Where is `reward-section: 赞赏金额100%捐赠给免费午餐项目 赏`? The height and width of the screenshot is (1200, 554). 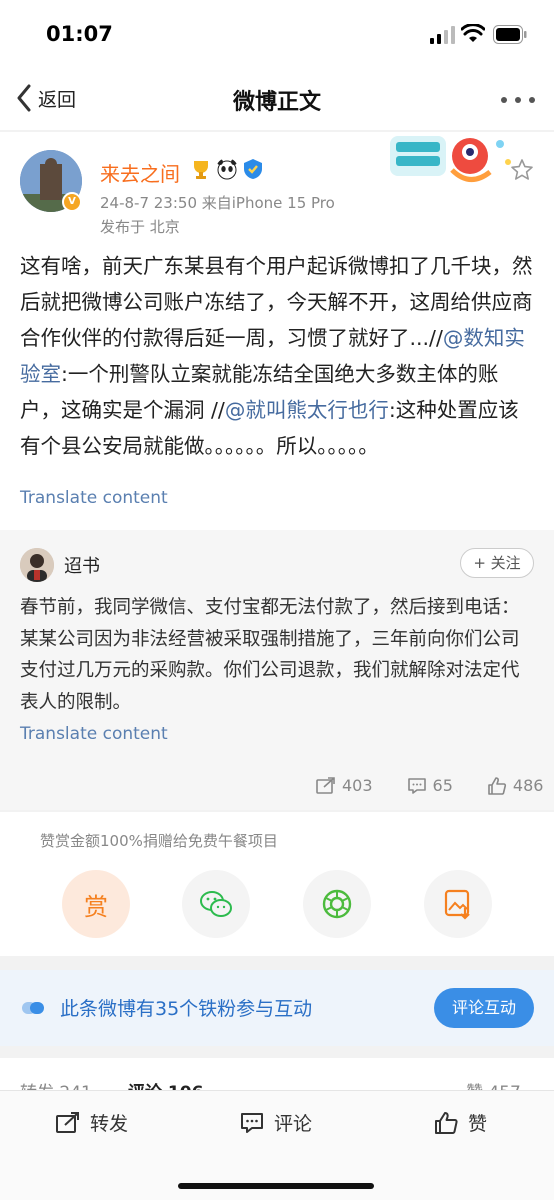 reward-section: 赞赏金额100%捐赠给免费午餐项目 赏 is located at coordinates (277, 884).